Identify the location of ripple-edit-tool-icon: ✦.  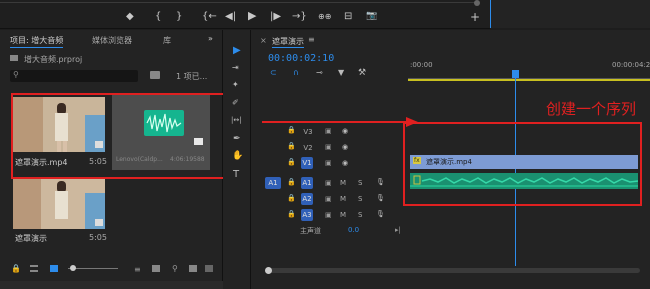
(235, 84).